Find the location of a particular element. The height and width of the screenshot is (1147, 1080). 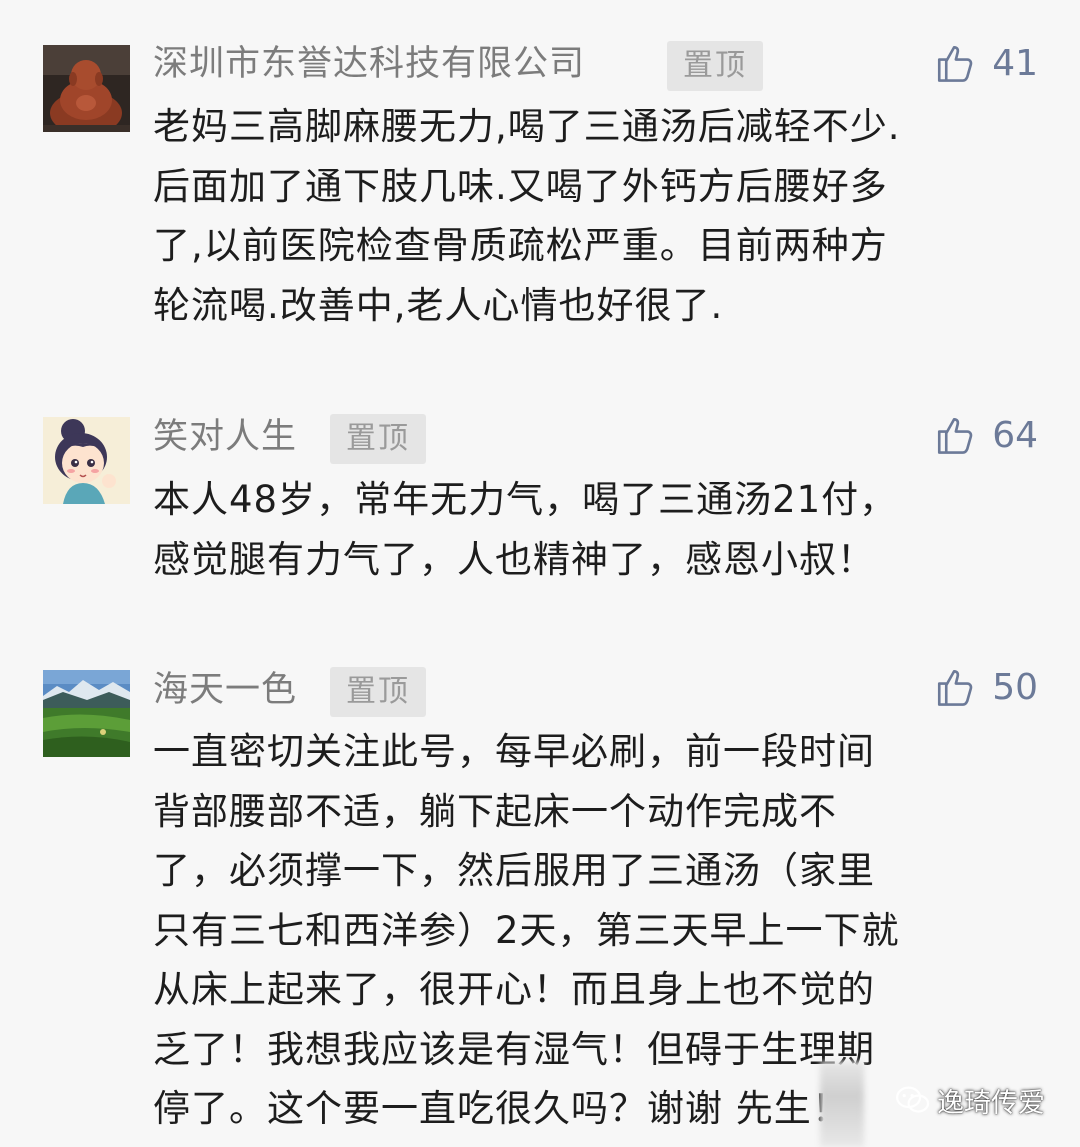

comment-line: 一直密切关注此号，每早必刷，前一段时间 is located at coordinates (514, 751).